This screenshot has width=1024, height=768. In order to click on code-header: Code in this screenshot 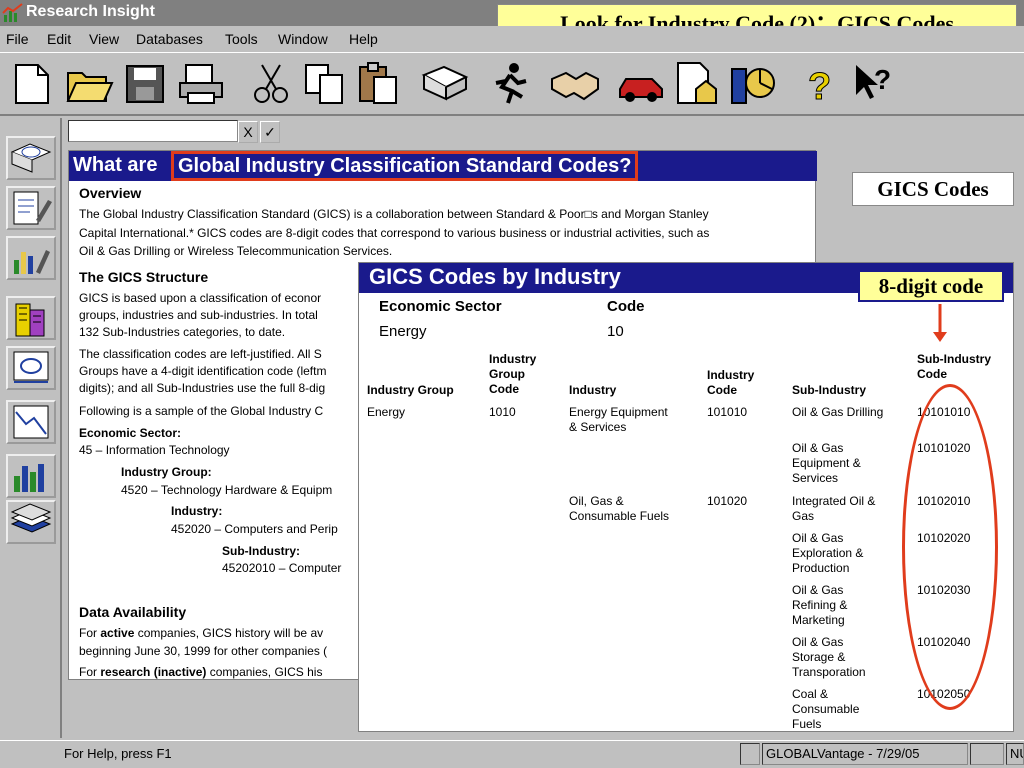, I will do `click(626, 306)`.